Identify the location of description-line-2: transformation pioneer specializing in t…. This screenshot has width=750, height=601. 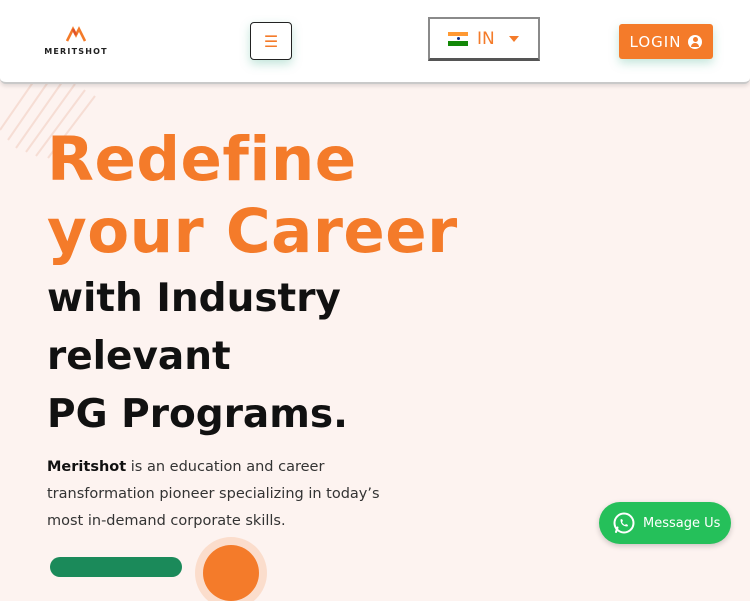
(213, 494).